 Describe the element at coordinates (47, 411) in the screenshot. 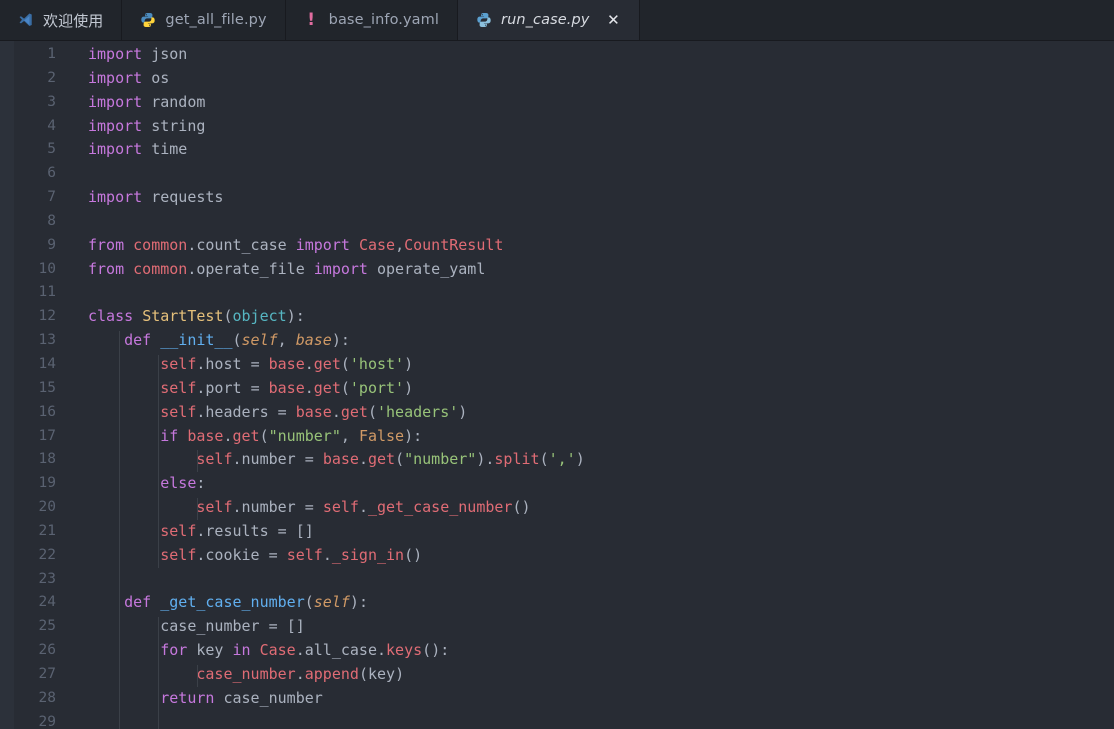

I see `line-number: 16` at that location.